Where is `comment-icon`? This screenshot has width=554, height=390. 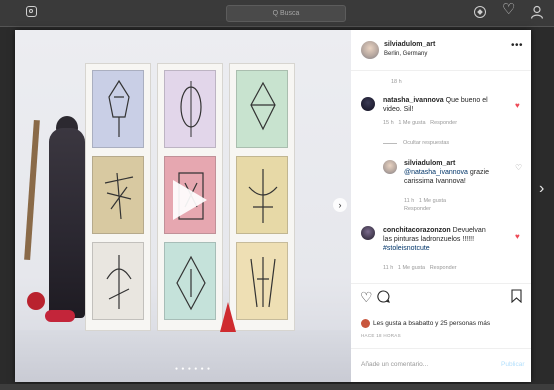 comment-icon is located at coordinates (383, 298).